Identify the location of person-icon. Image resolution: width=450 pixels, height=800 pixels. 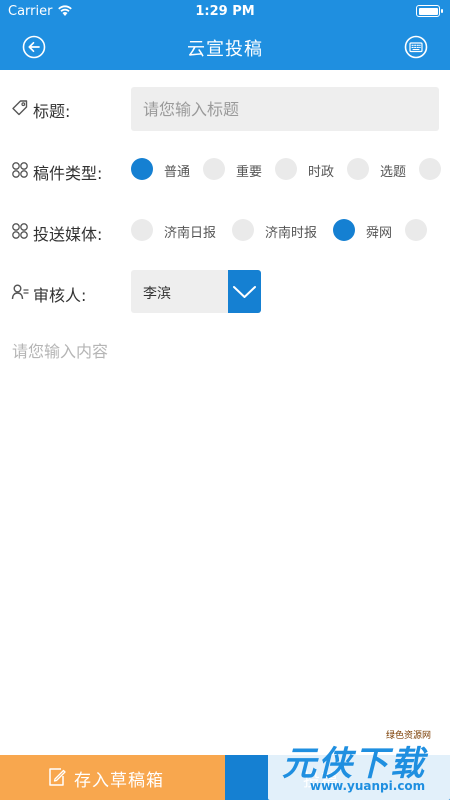
(20, 292).